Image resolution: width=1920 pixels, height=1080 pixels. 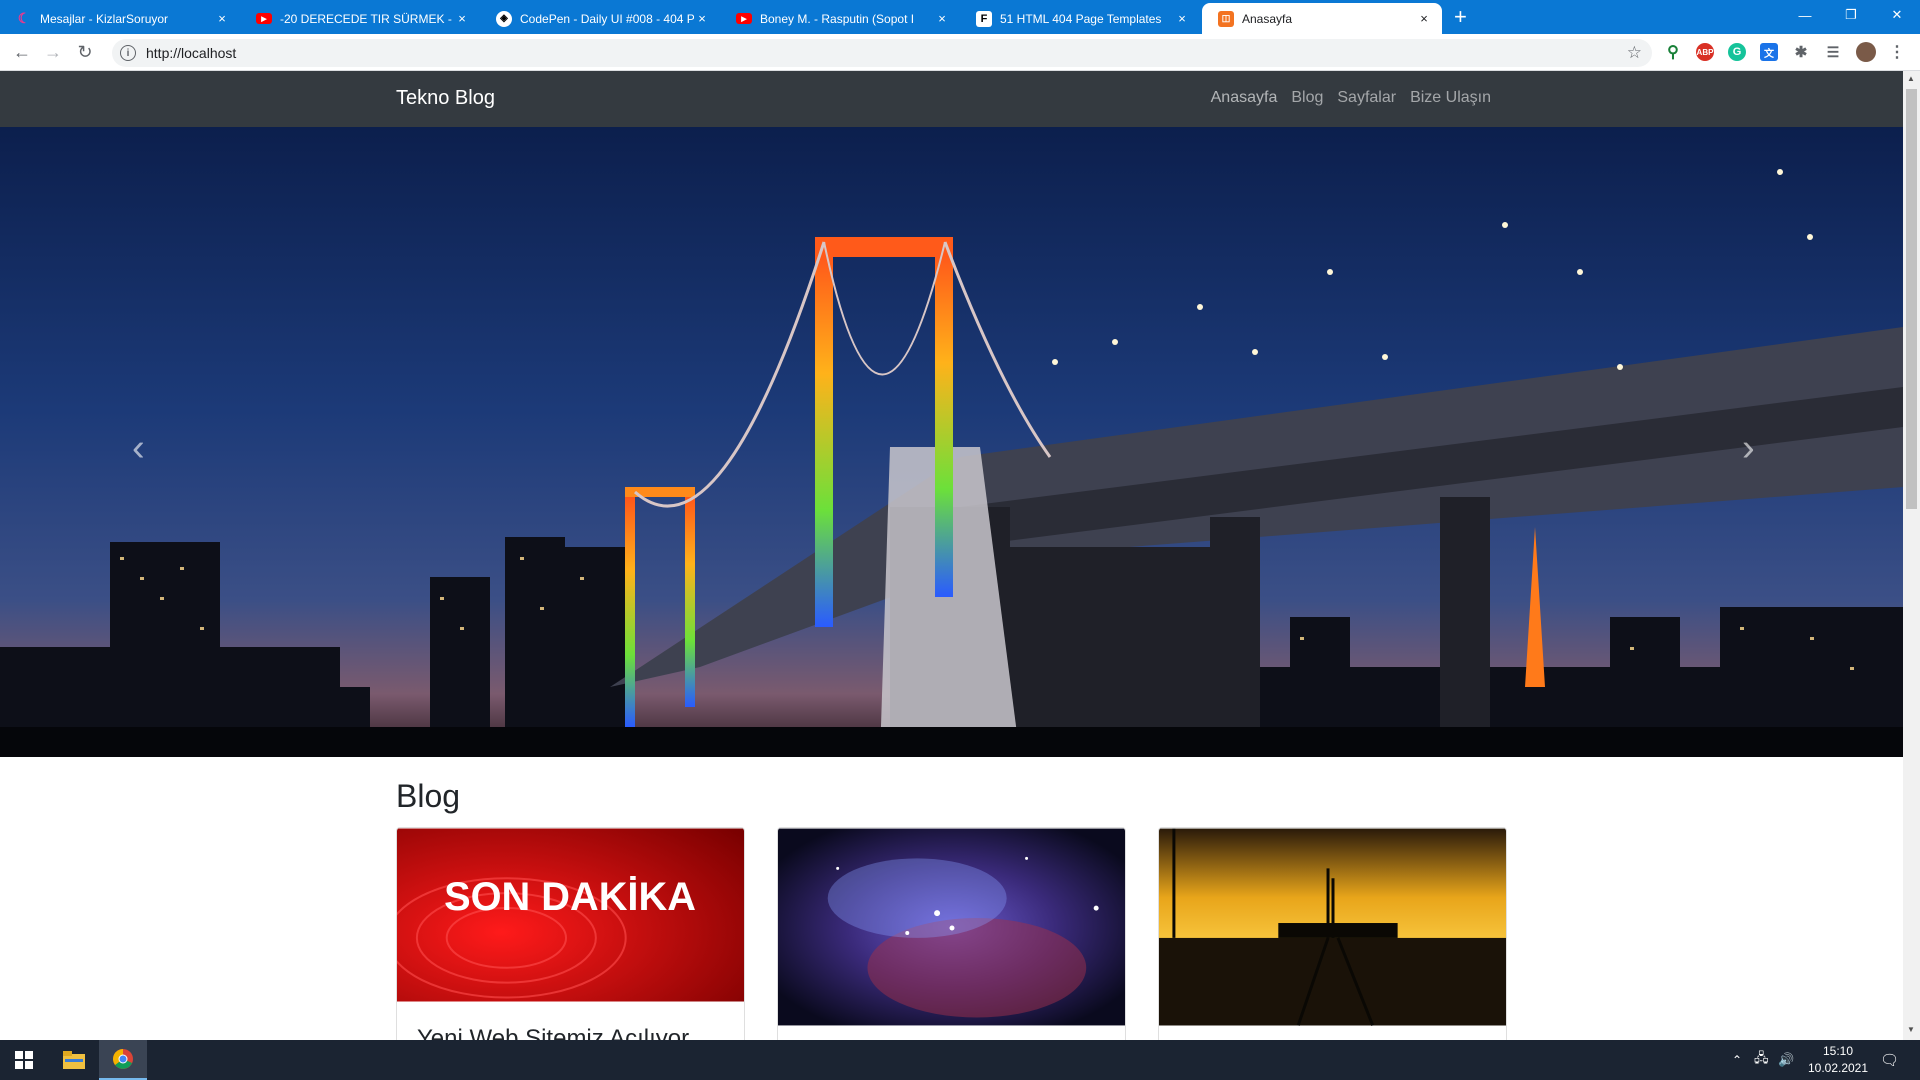 I want to click on profile-avatar, so click(x=1866, y=52).